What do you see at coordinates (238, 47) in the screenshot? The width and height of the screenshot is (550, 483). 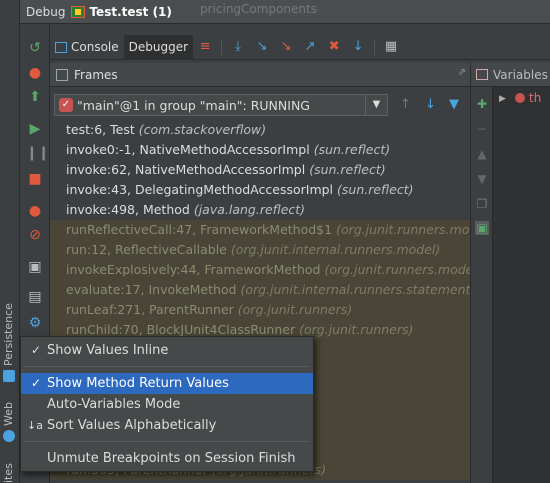 I see `step-over-icon: ⤓` at bounding box center [238, 47].